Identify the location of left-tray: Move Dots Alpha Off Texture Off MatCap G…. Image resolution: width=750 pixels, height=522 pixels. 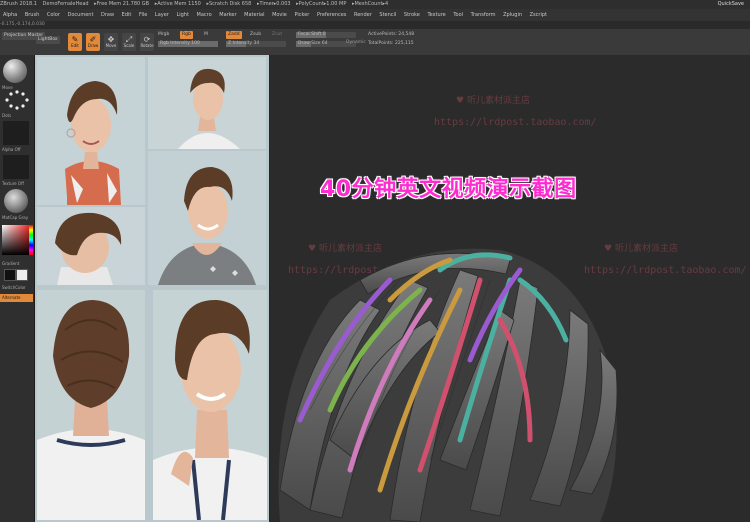
(17, 288).